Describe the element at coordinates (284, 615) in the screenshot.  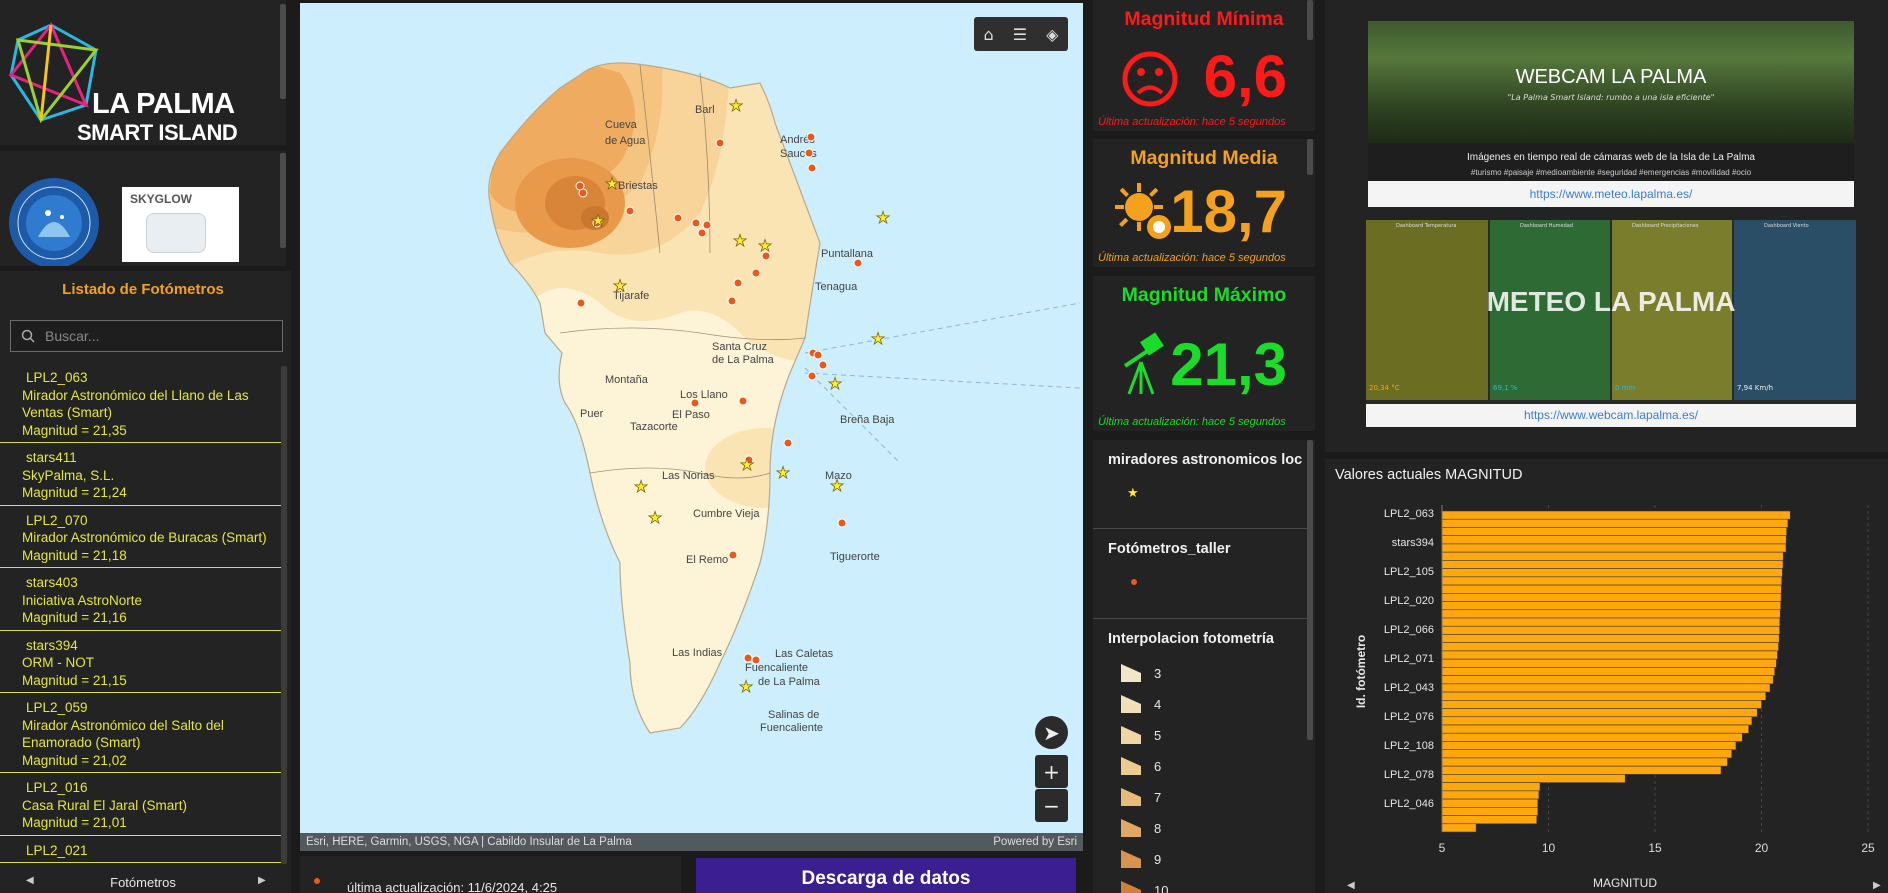
I see `list-scrollbar` at that location.